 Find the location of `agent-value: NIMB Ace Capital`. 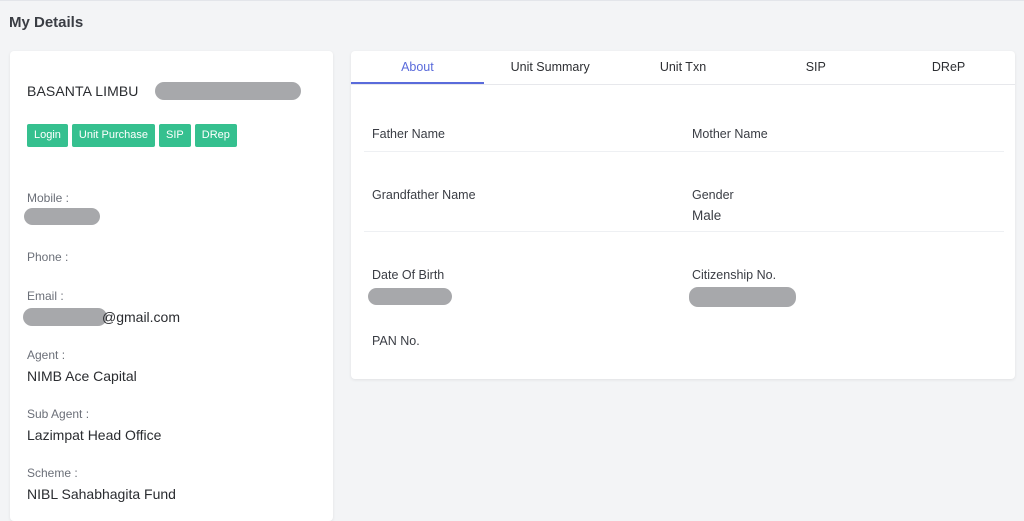

agent-value: NIMB Ace Capital is located at coordinates (82, 376).